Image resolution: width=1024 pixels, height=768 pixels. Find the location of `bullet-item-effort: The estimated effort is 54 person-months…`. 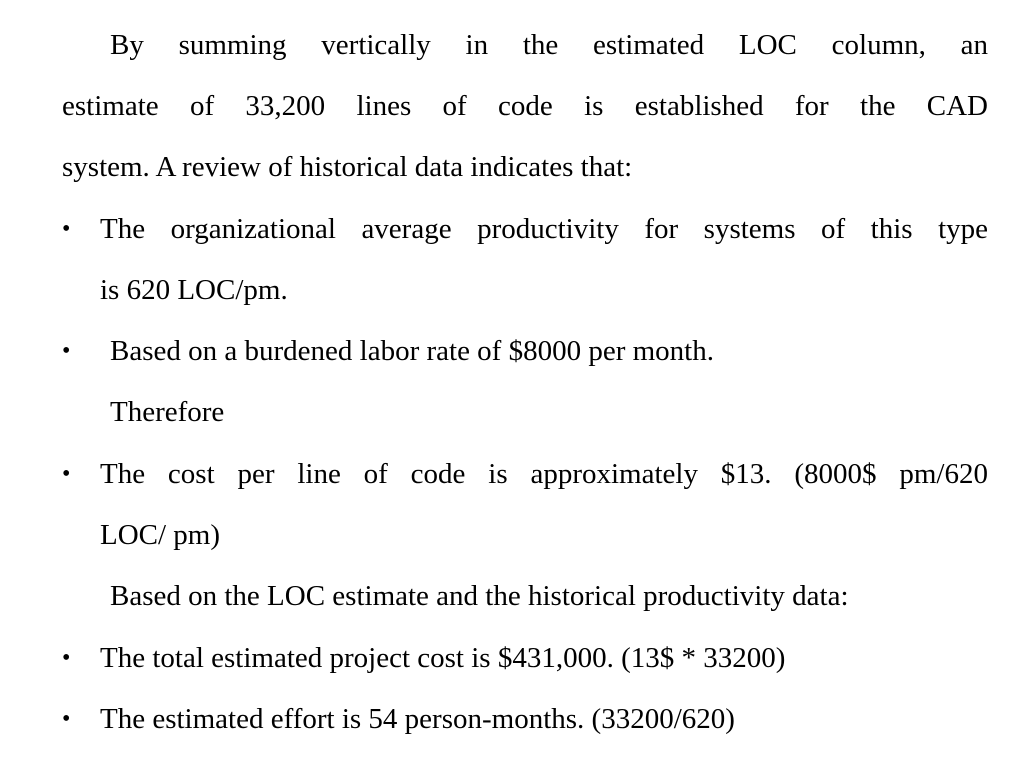

bullet-item-effort: The estimated effort is 54 person-months… is located at coordinates (417, 719).